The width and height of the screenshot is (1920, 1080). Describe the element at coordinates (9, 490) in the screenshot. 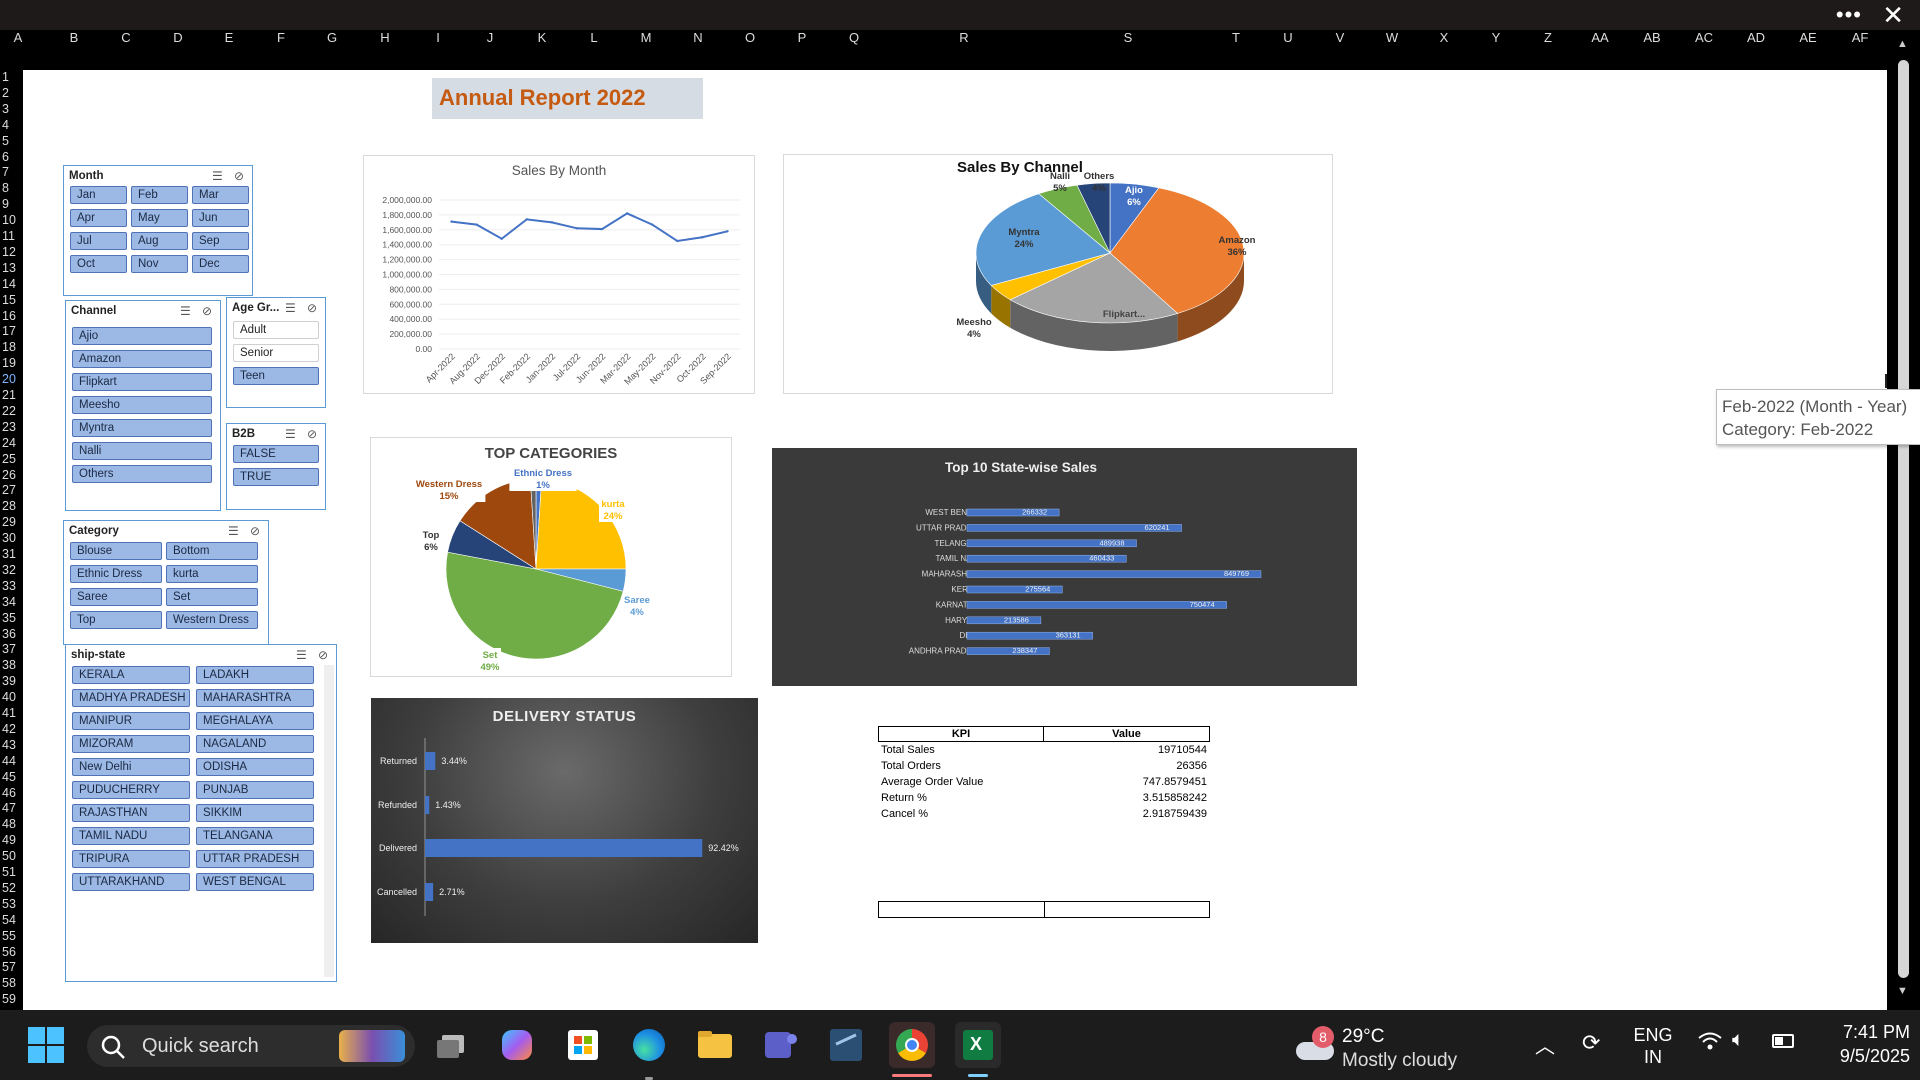

I see `row-header: 27` at that location.